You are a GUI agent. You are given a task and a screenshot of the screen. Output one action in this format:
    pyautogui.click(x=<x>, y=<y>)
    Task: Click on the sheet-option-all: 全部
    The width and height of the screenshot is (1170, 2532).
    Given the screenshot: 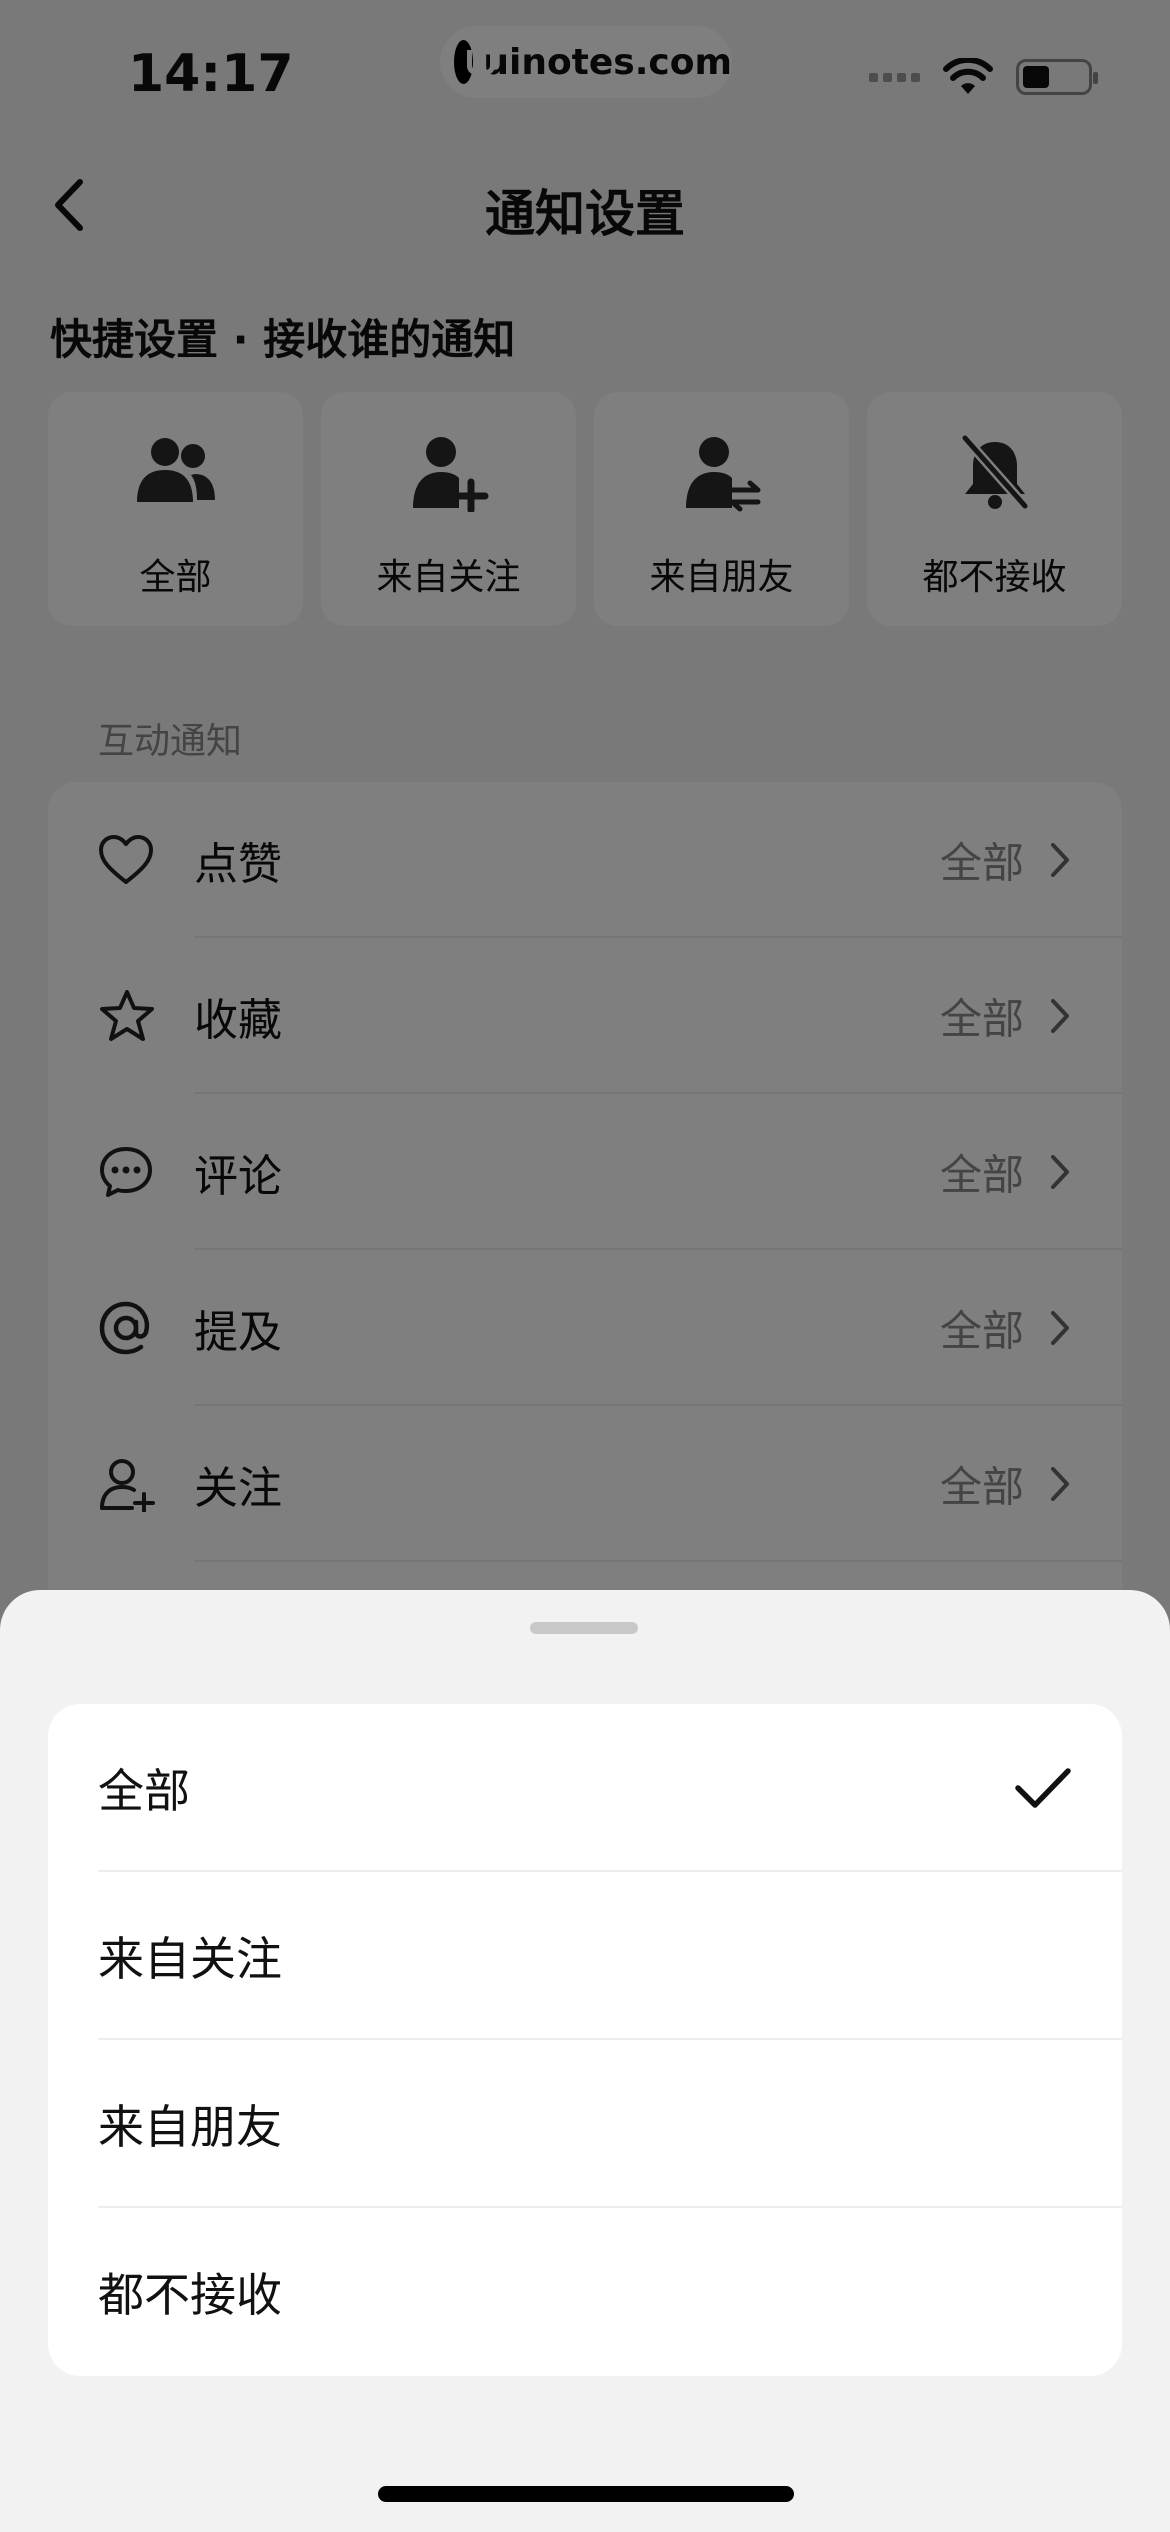 What is the action you would take?
    pyautogui.click(x=585, y=1788)
    